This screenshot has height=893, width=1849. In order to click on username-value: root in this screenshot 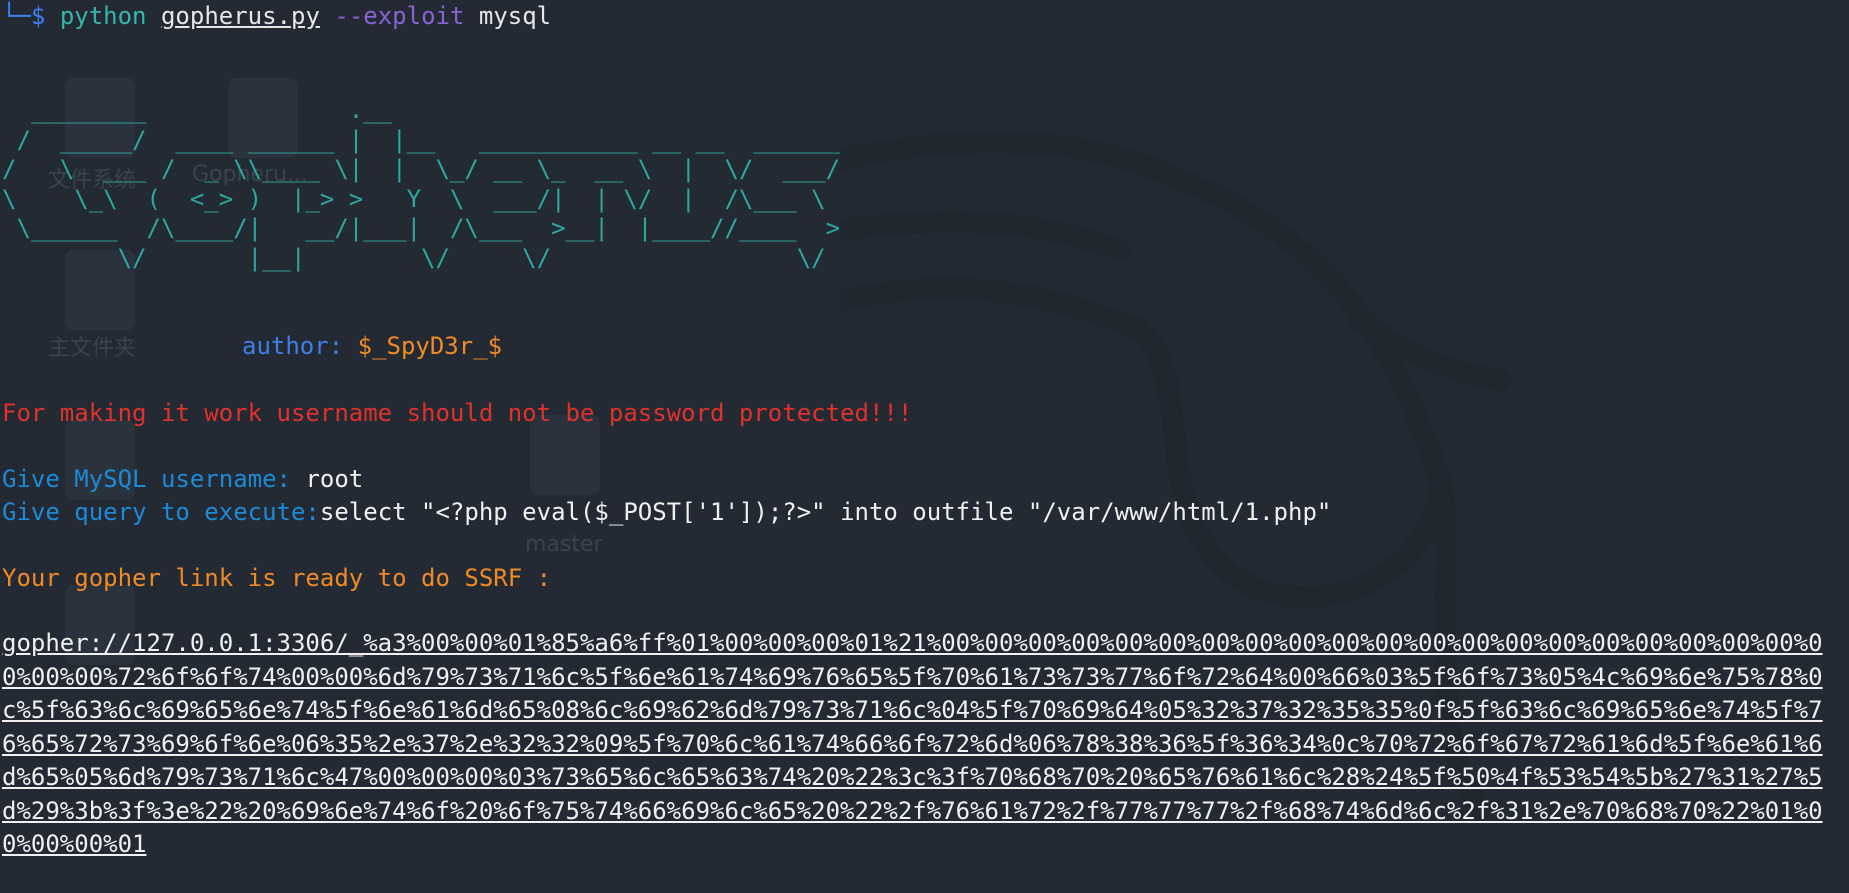, I will do `click(334, 479)`.